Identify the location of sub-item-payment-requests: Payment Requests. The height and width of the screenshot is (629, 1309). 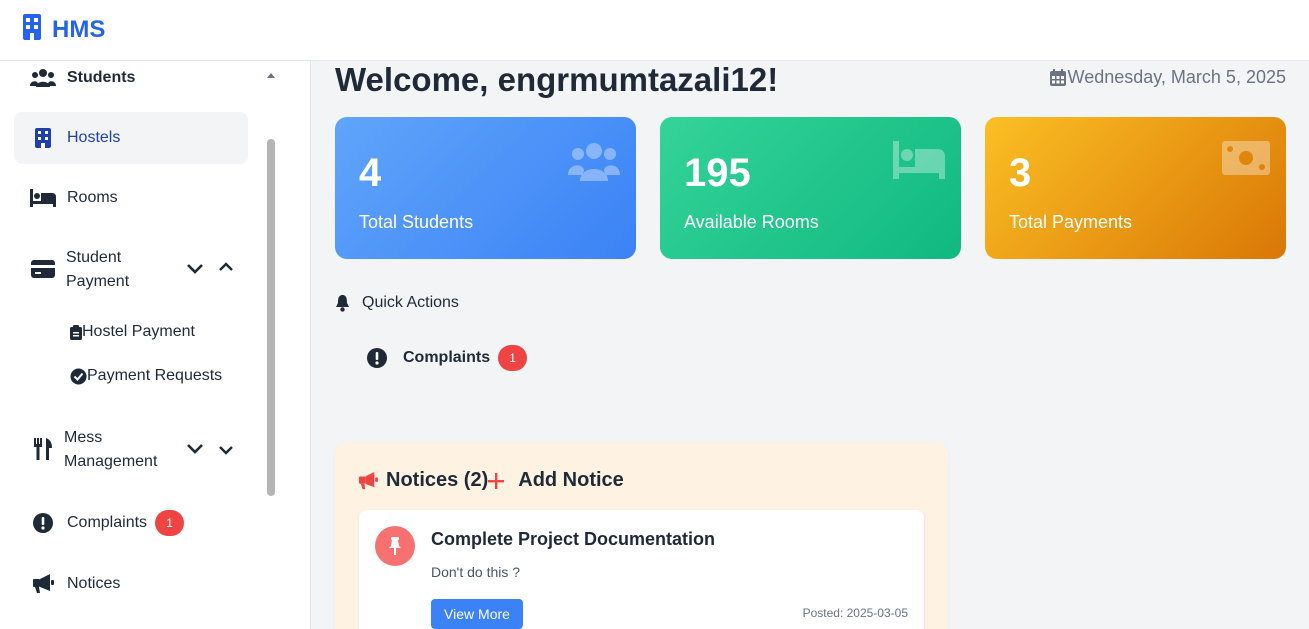
(146, 376).